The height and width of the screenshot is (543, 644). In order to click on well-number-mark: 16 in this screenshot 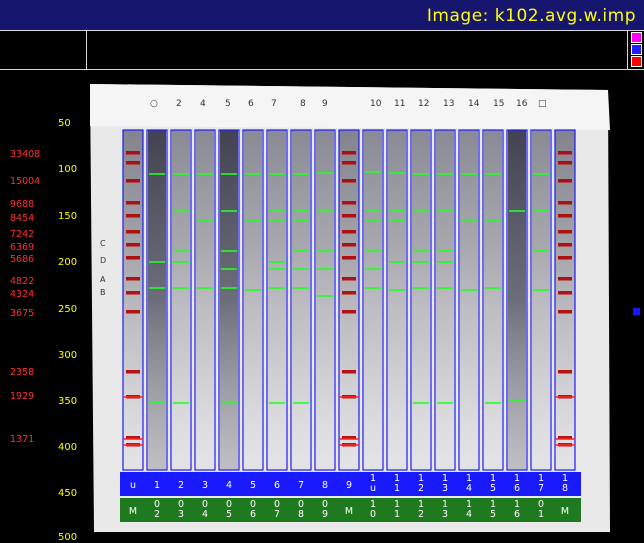, I will do `click(522, 104)`.